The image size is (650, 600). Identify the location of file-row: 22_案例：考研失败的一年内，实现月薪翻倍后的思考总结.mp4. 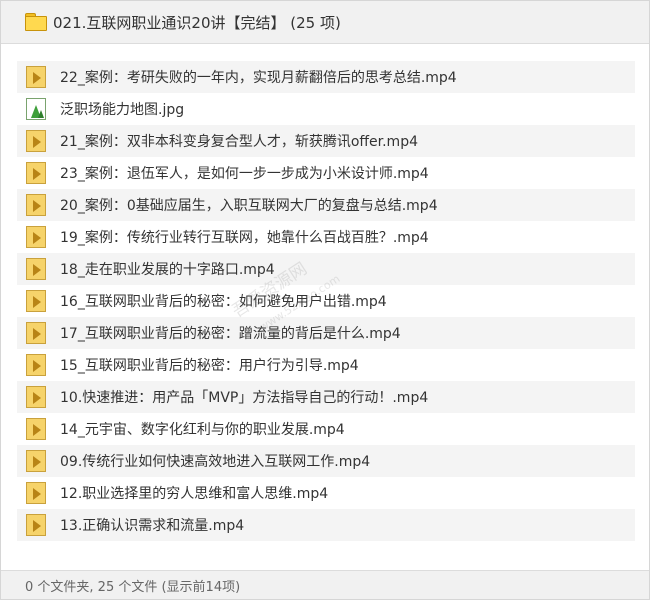
(326, 77).